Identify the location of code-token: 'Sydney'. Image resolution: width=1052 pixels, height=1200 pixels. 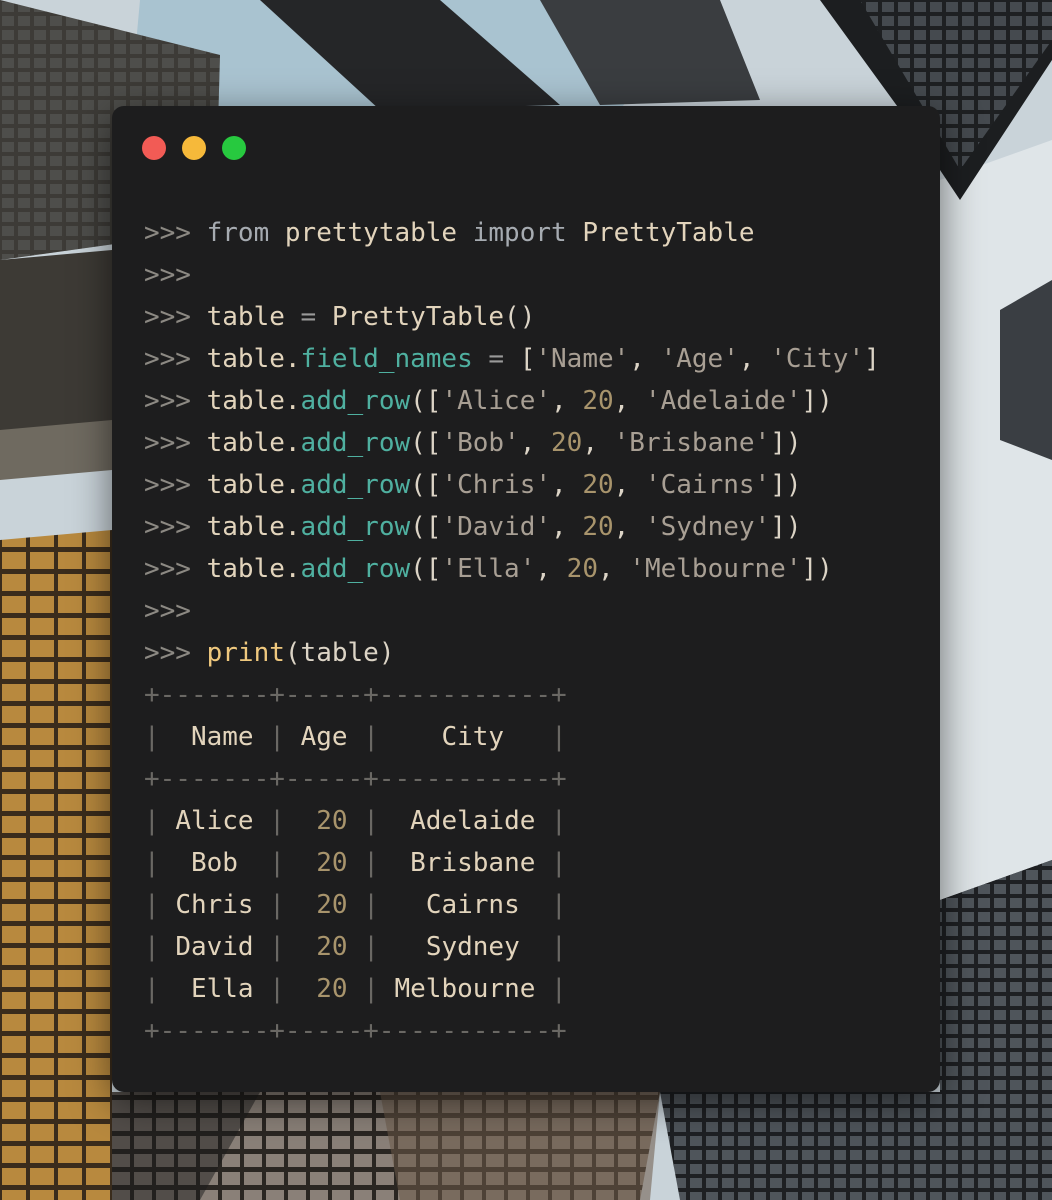
(707, 527).